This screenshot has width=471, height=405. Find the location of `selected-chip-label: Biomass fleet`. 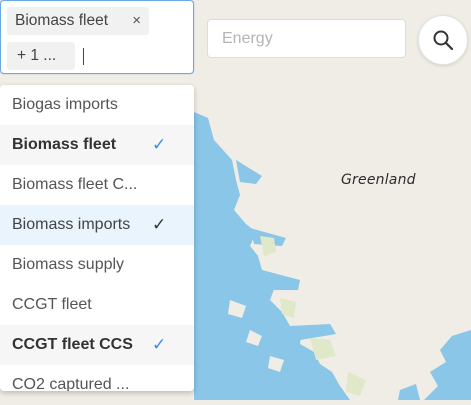

selected-chip-label: Biomass fleet is located at coordinates (62, 20).